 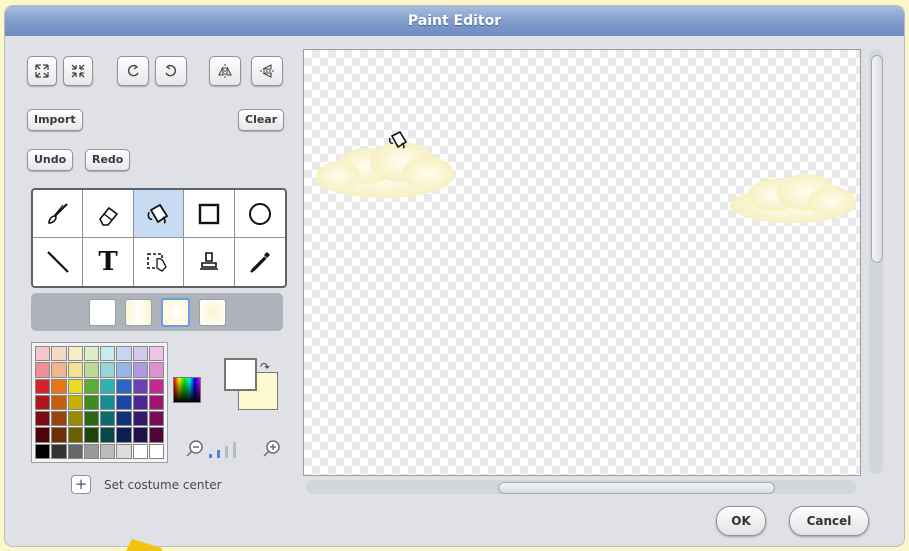 What do you see at coordinates (272, 449) in the screenshot?
I see `zoom-in-icon` at bounding box center [272, 449].